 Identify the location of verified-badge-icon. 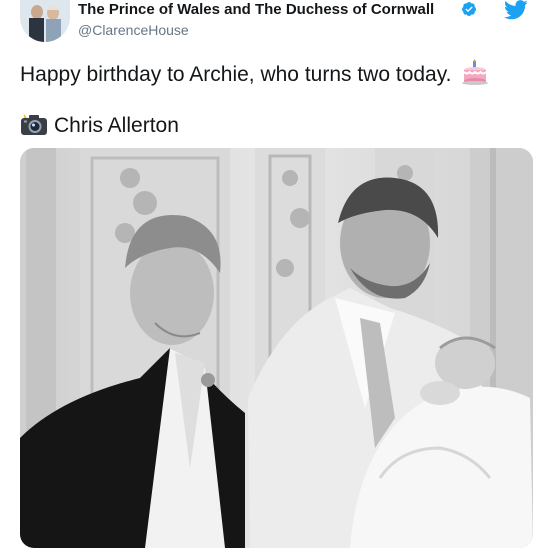
(468, 9).